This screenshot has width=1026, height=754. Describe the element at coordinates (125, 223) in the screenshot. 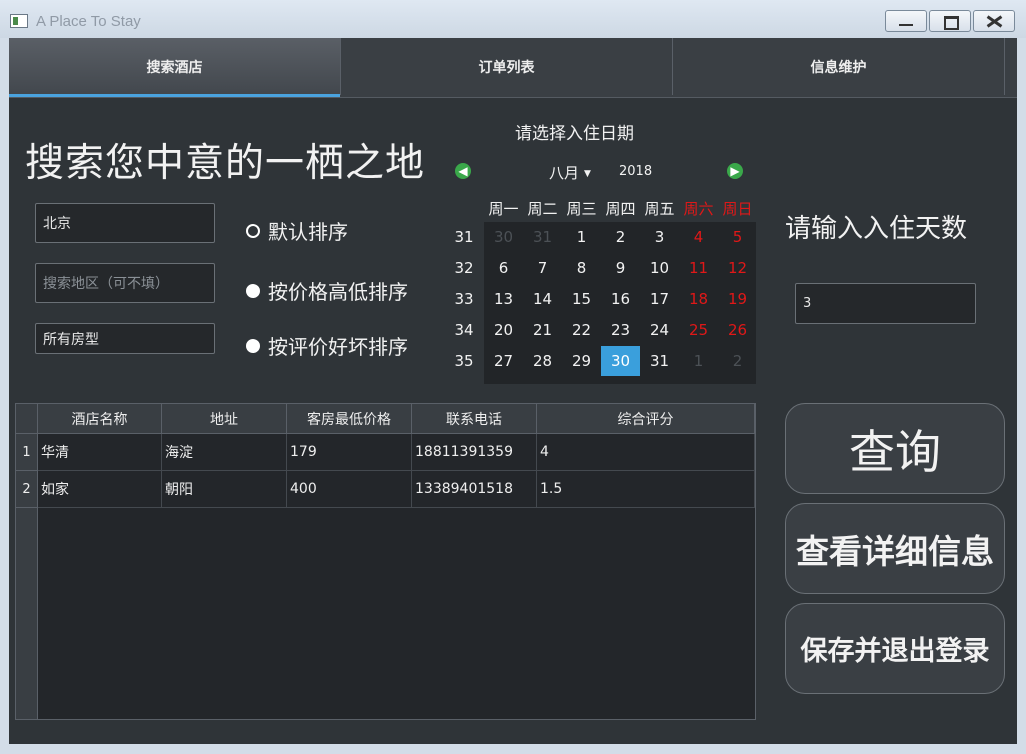

I see `city-input: 北京` at that location.